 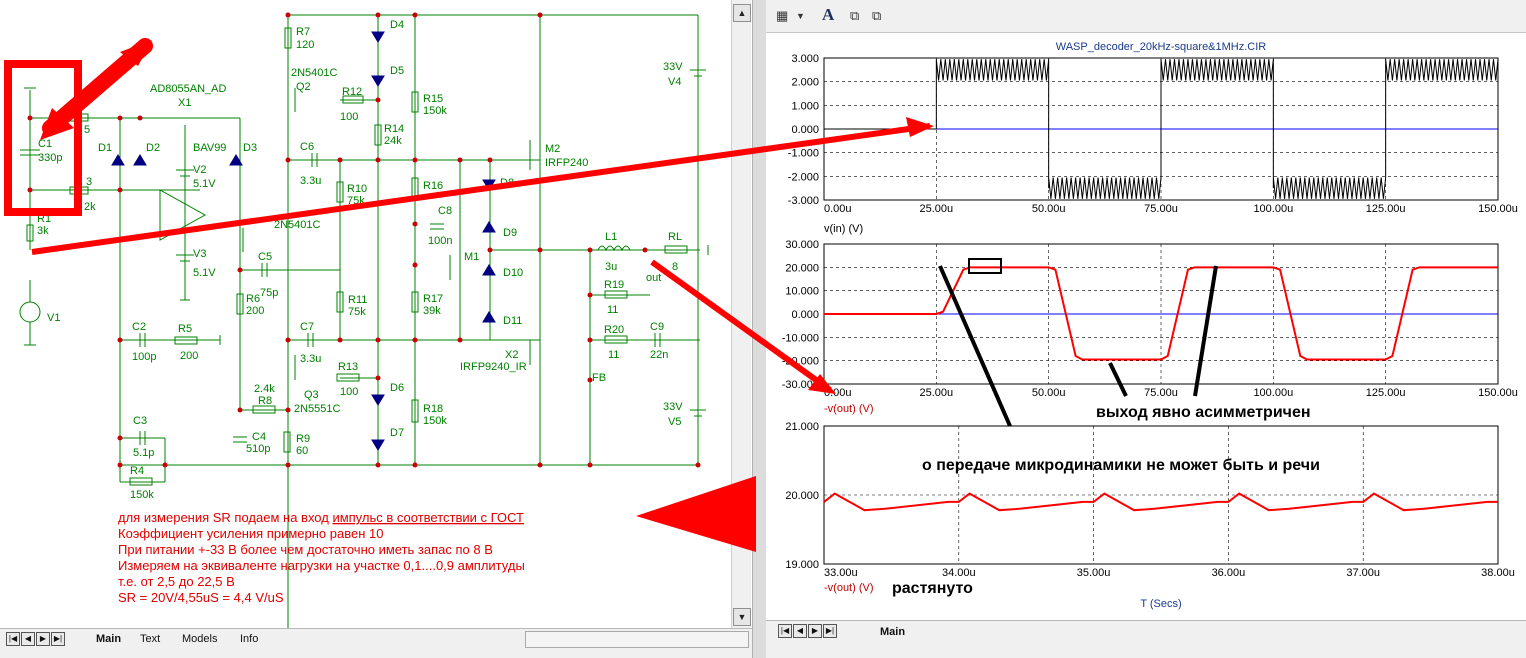 What do you see at coordinates (140, 421) in the screenshot?
I see `c3-label: C3` at bounding box center [140, 421].